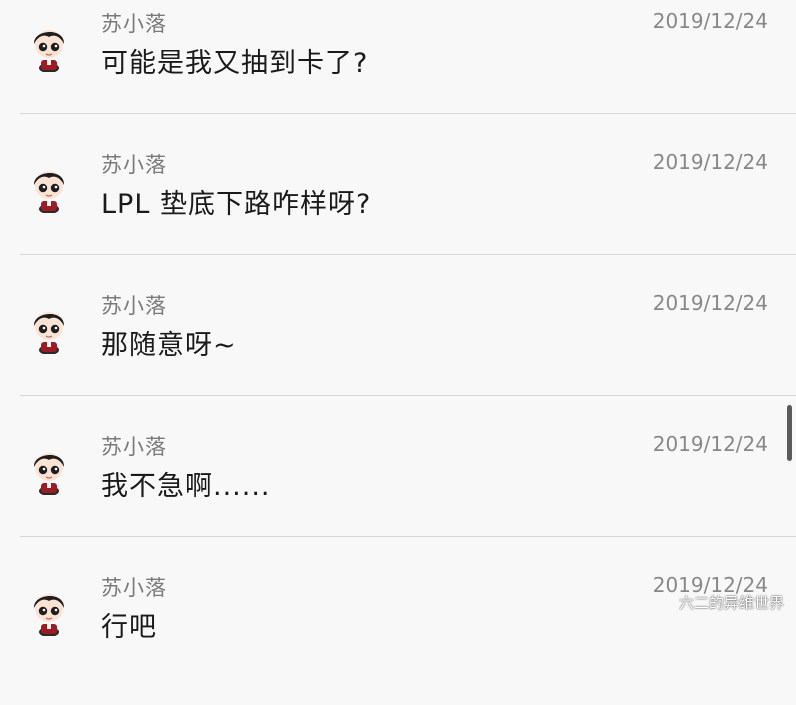  What do you see at coordinates (236, 204) in the screenshot?
I see `message-text: LPL 垫底下路咋样呀?` at bounding box center [236, 204].